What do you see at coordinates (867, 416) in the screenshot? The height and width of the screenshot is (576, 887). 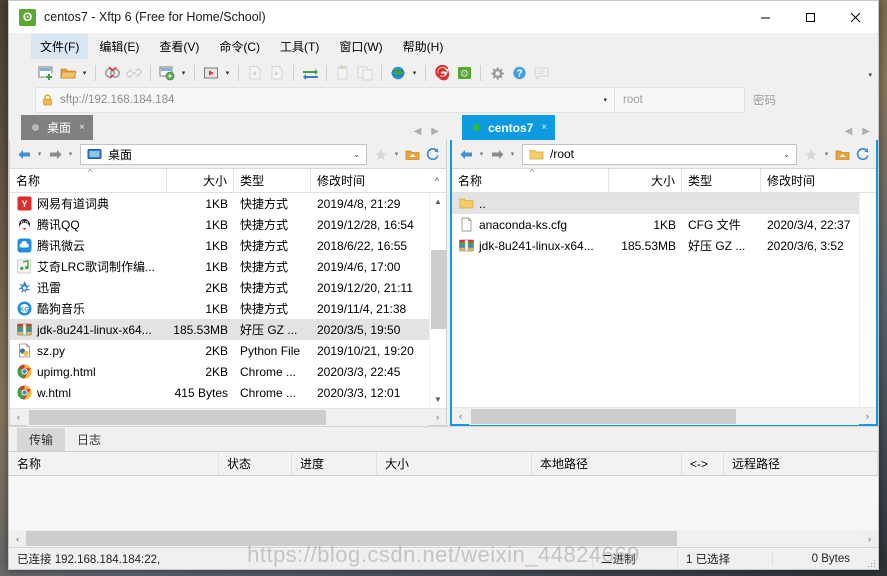 I see `remote-hscroll-right-icon: ›` at bounding box center [867, 416].